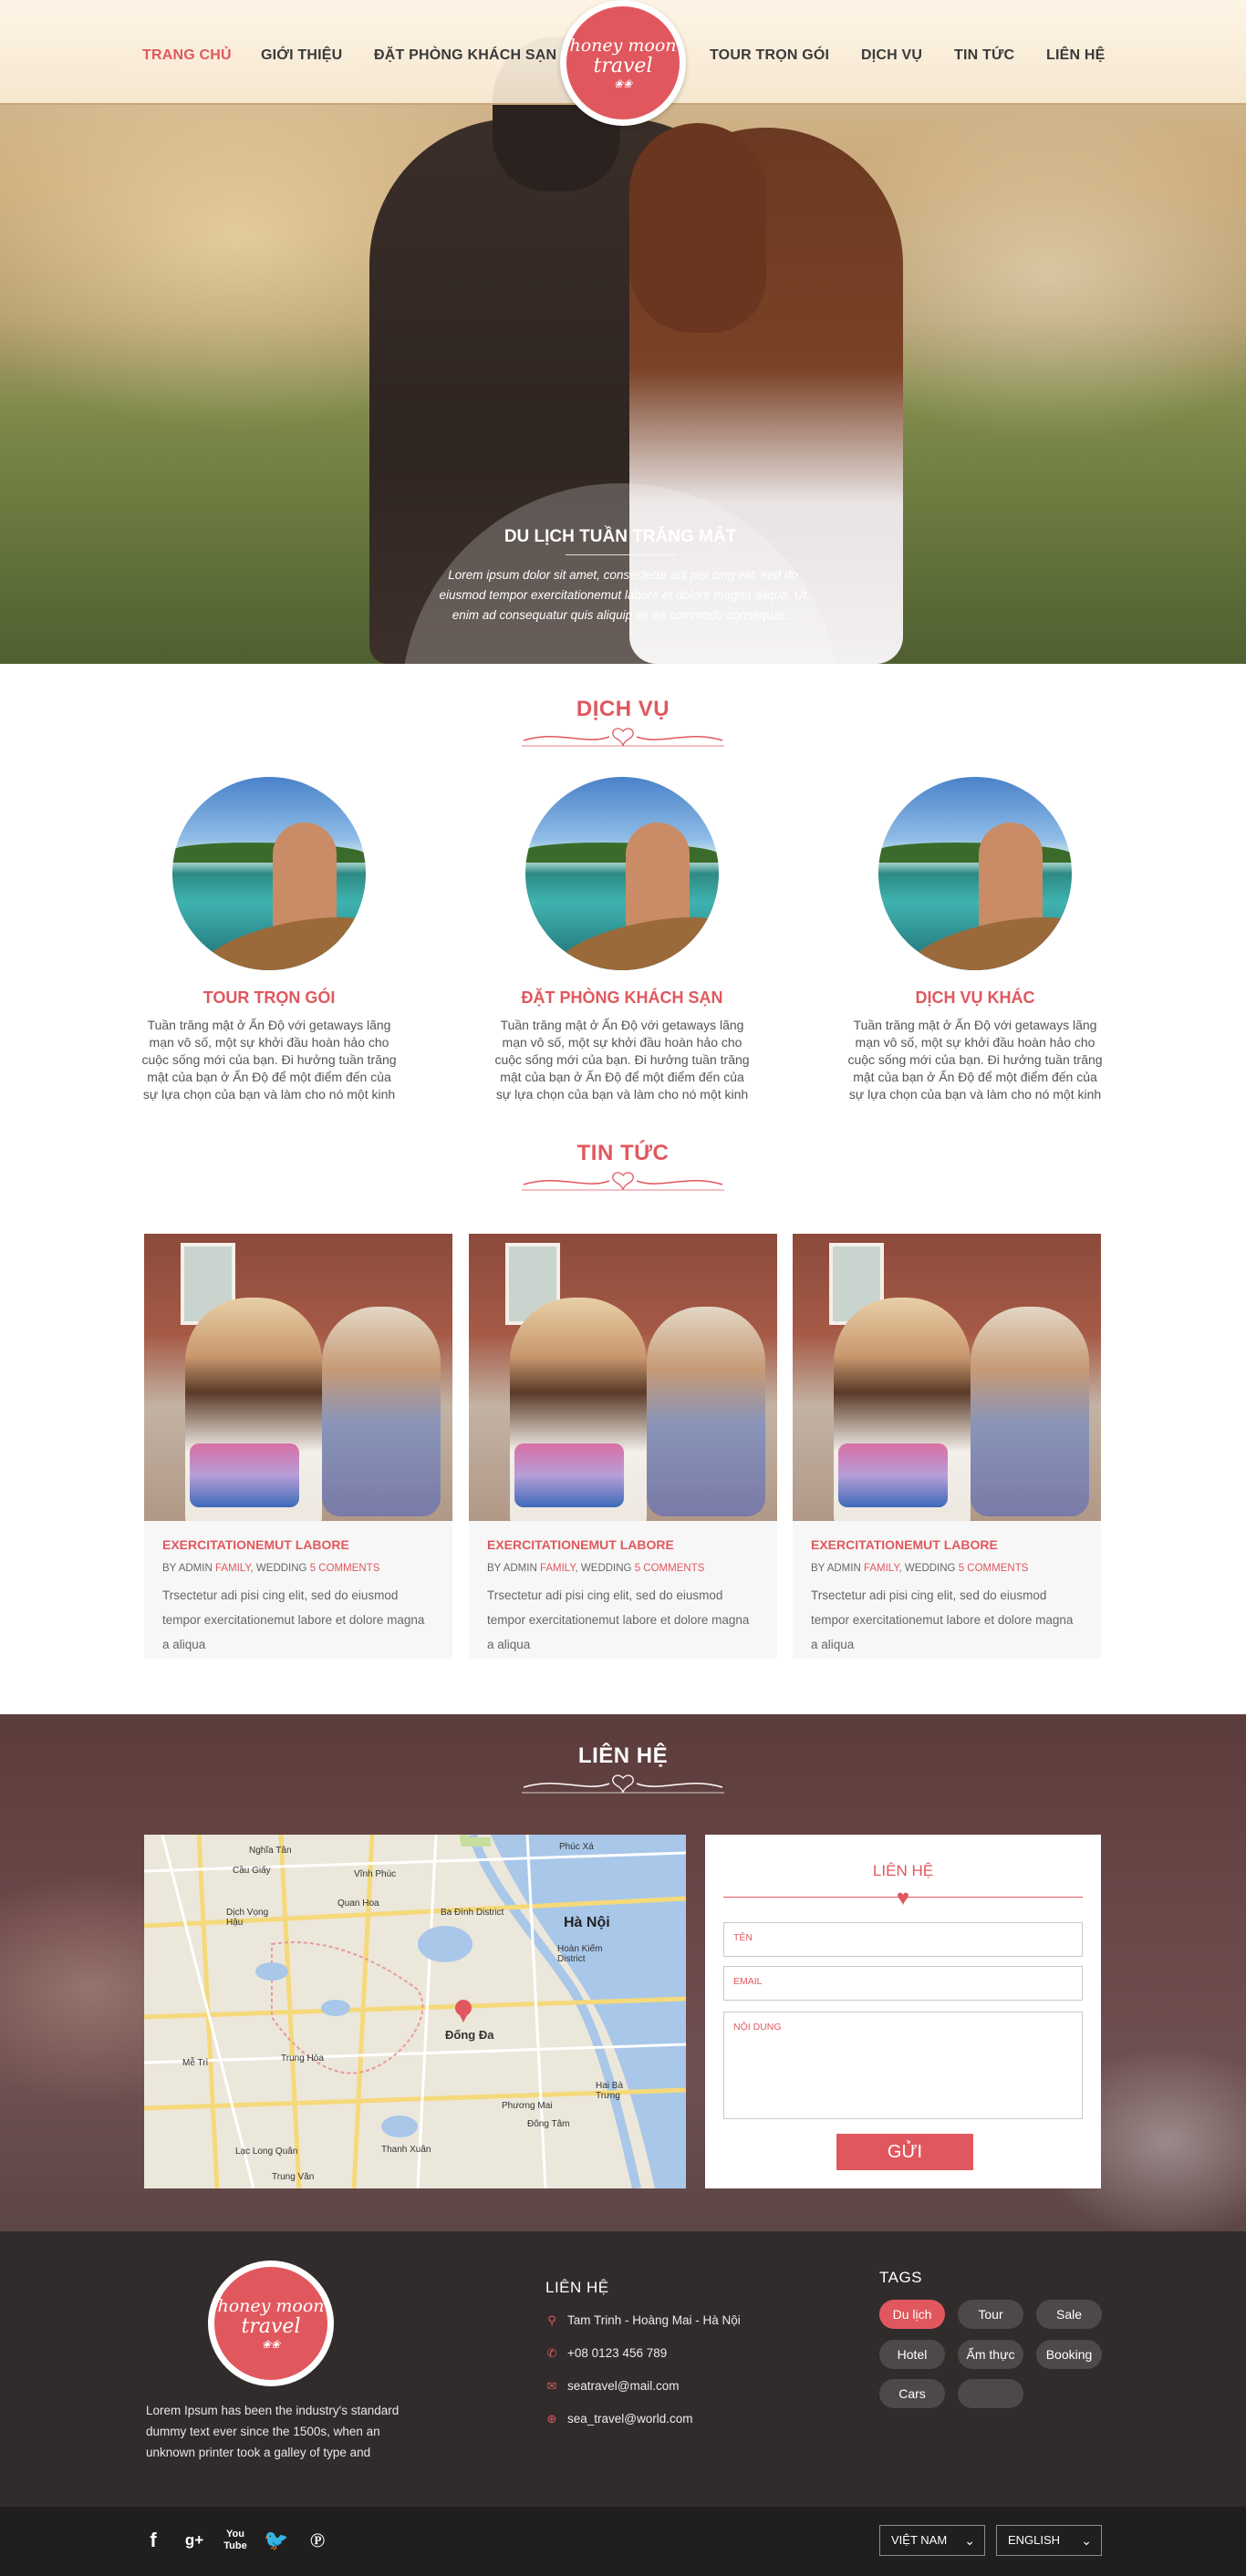 The height and width of the screenshot is (2576, 1246). What do you see at coordinates (623, 63) in the screenshot?
I see `site-logo: honey moon travel ❀❀` at bounding box center [623, 63].